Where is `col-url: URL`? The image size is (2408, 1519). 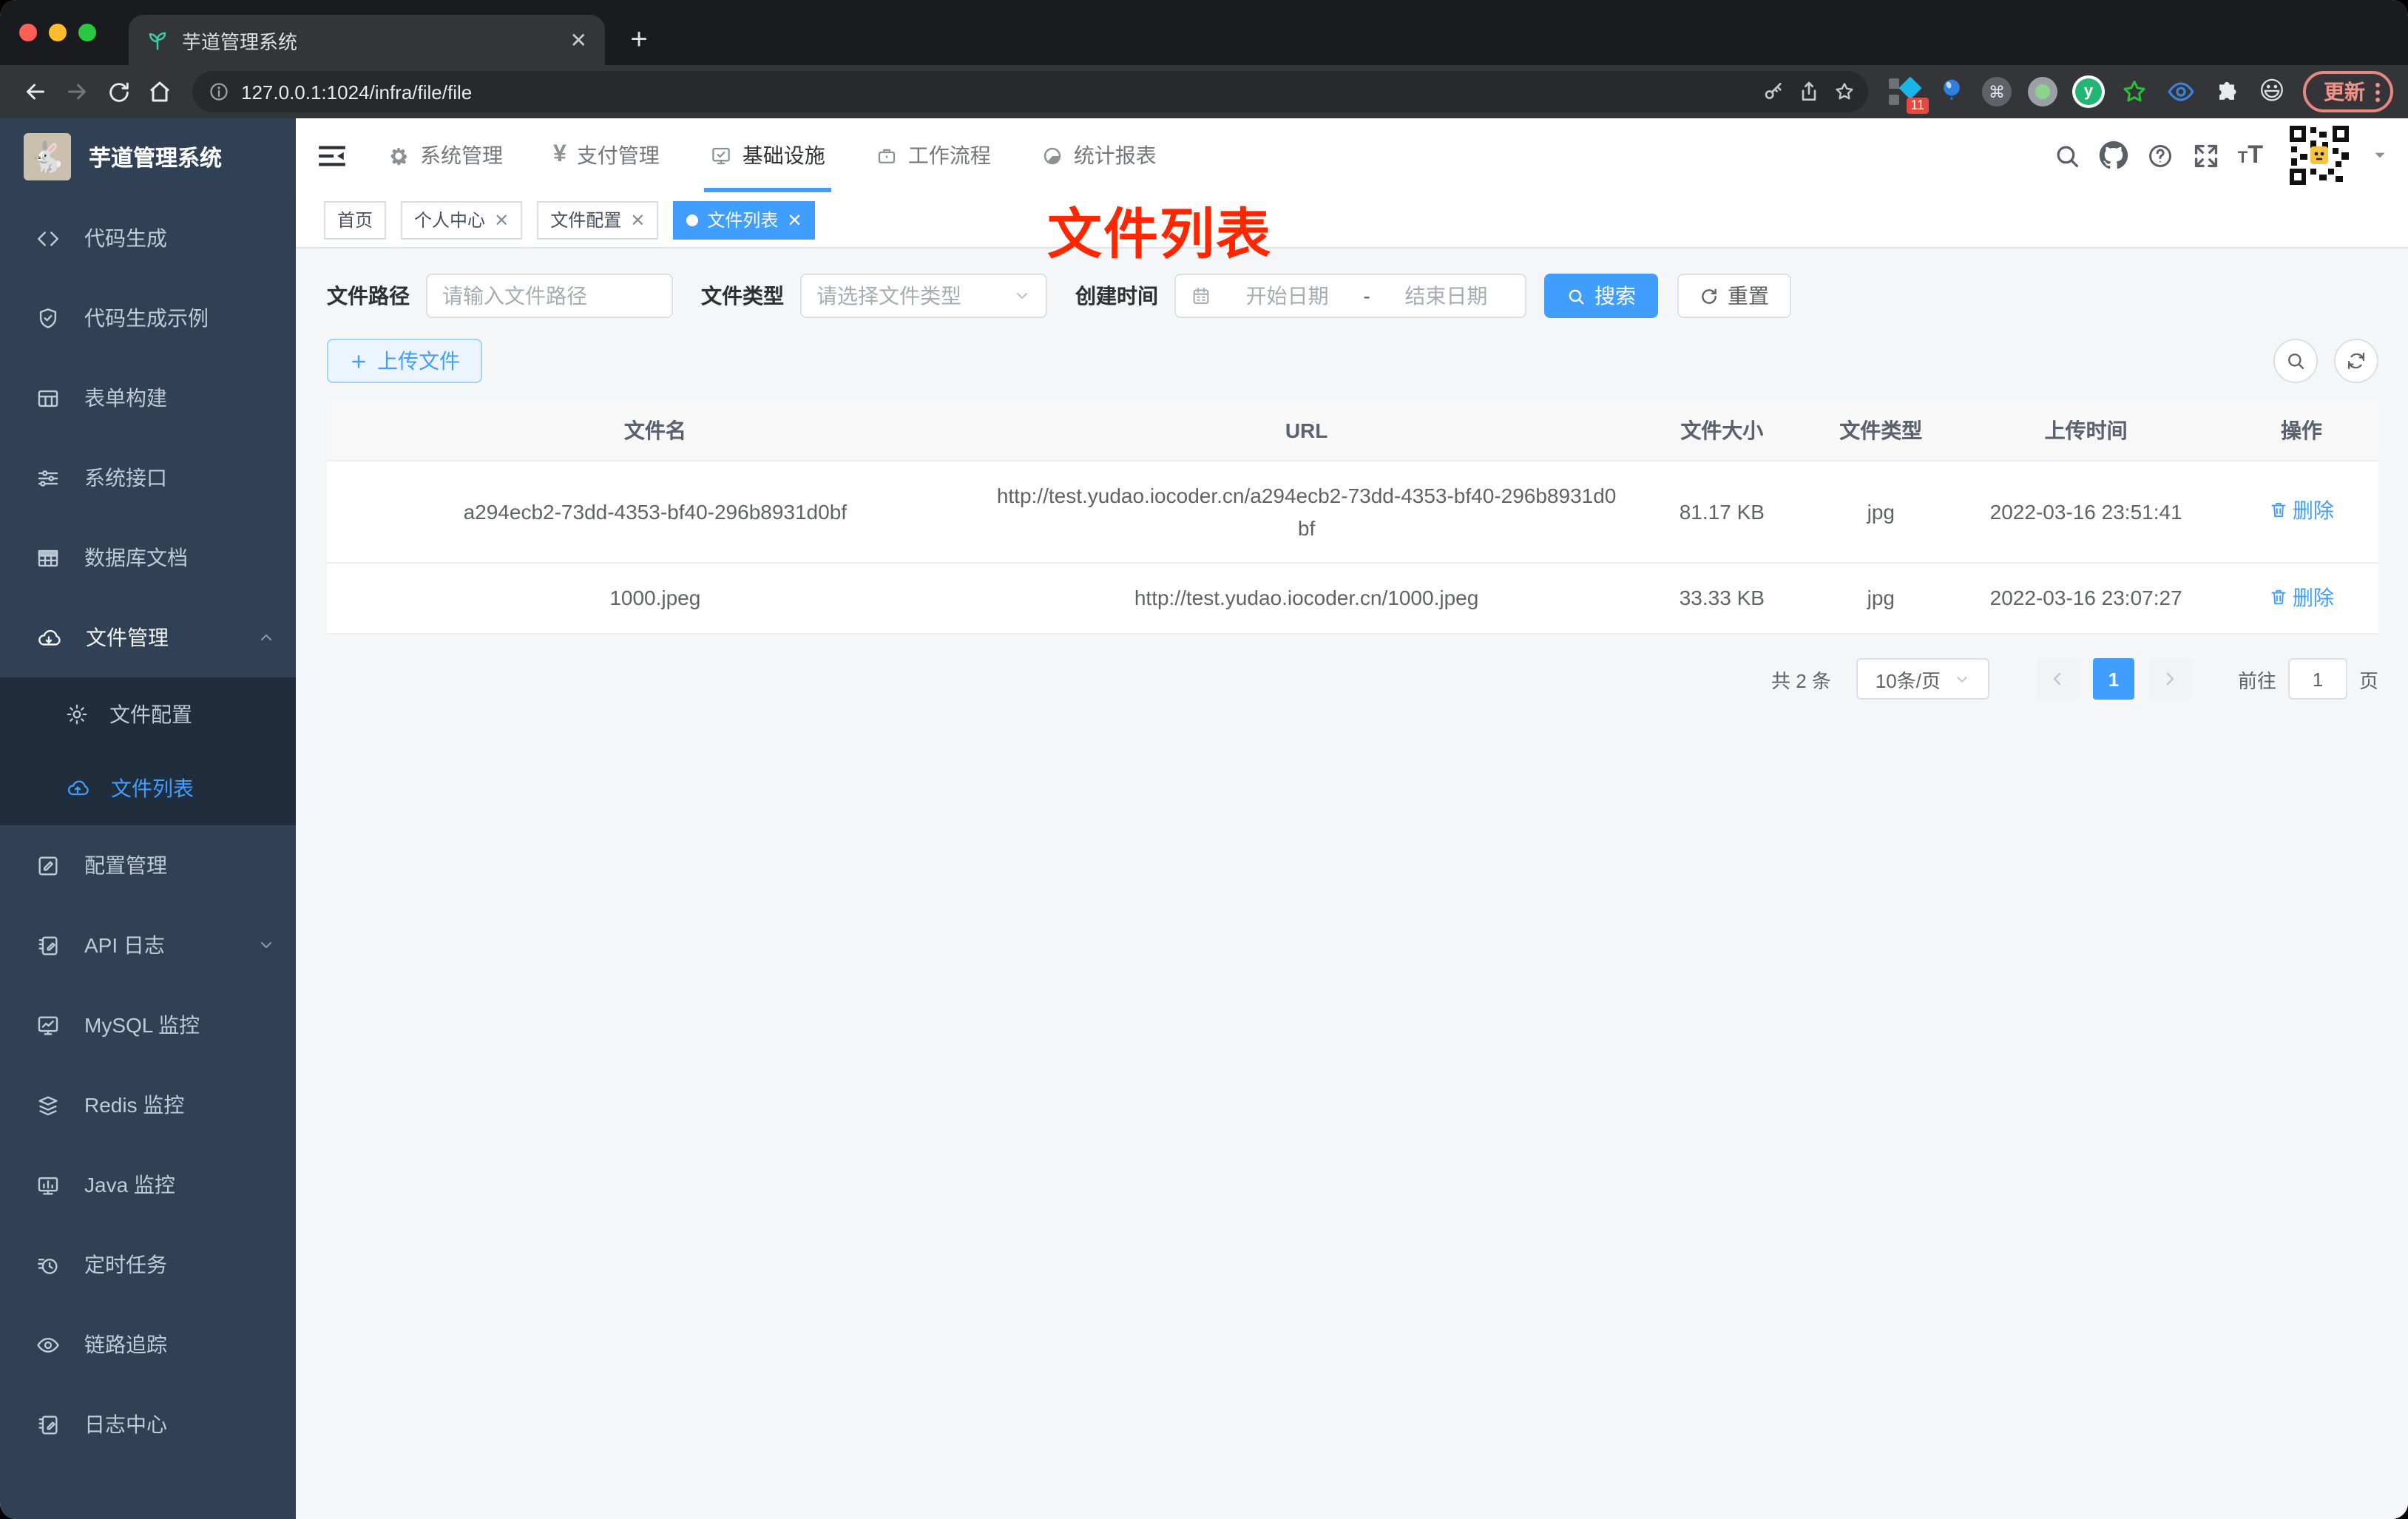 col-url: URL is located at coordinates (1306, 431).